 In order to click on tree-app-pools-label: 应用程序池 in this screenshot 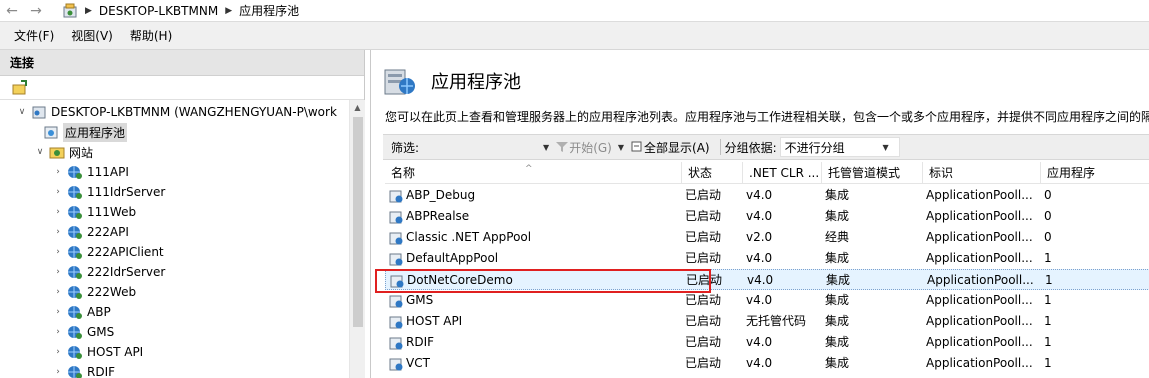, I will do `click(95, 132)`.